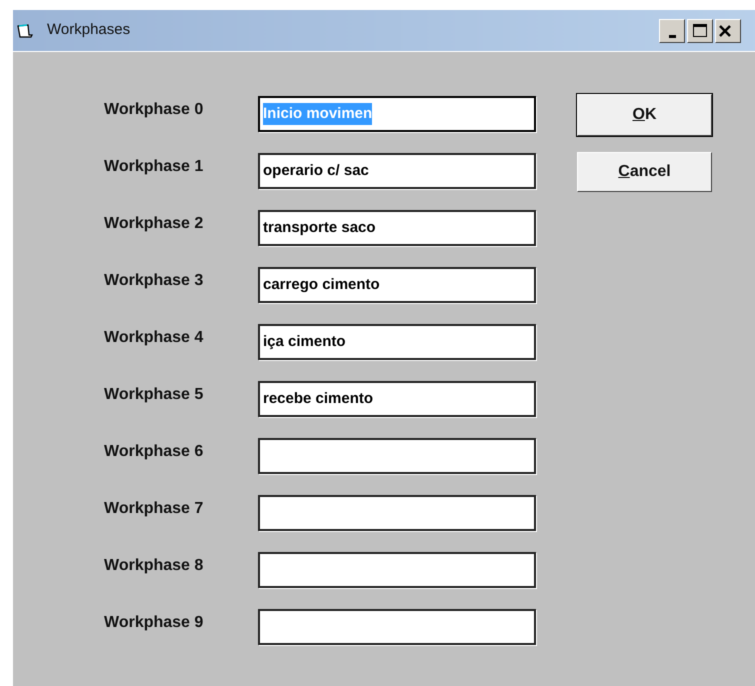 This screenshot has height=686, width=755. Describe the element at coordinates (154, 452) in the screenshot. I see `field-label: Workphase 6` at that location.